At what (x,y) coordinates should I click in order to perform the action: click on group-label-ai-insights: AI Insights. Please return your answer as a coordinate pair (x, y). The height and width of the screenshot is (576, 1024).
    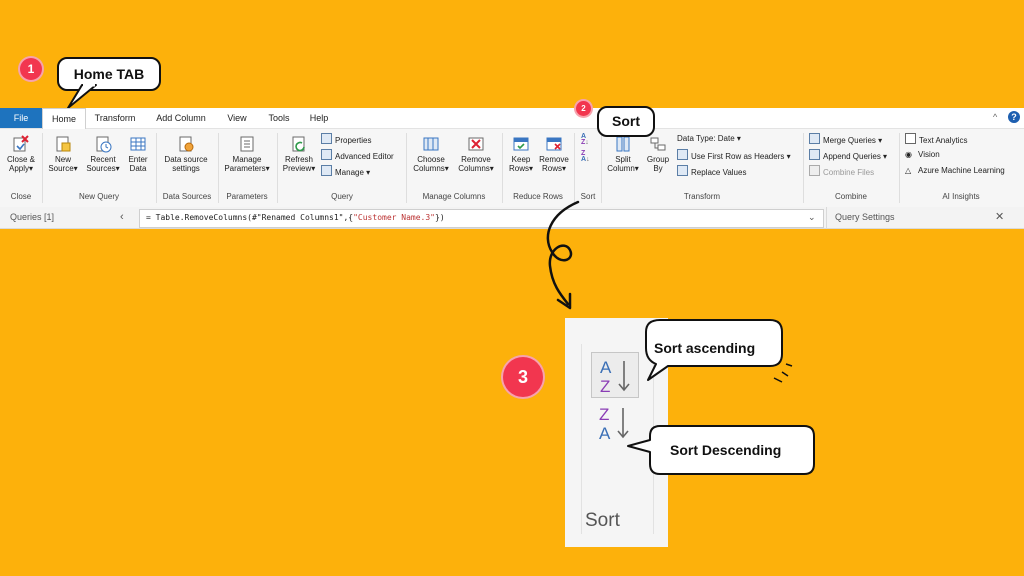
    Looking at the image, I should click on (961, 196).